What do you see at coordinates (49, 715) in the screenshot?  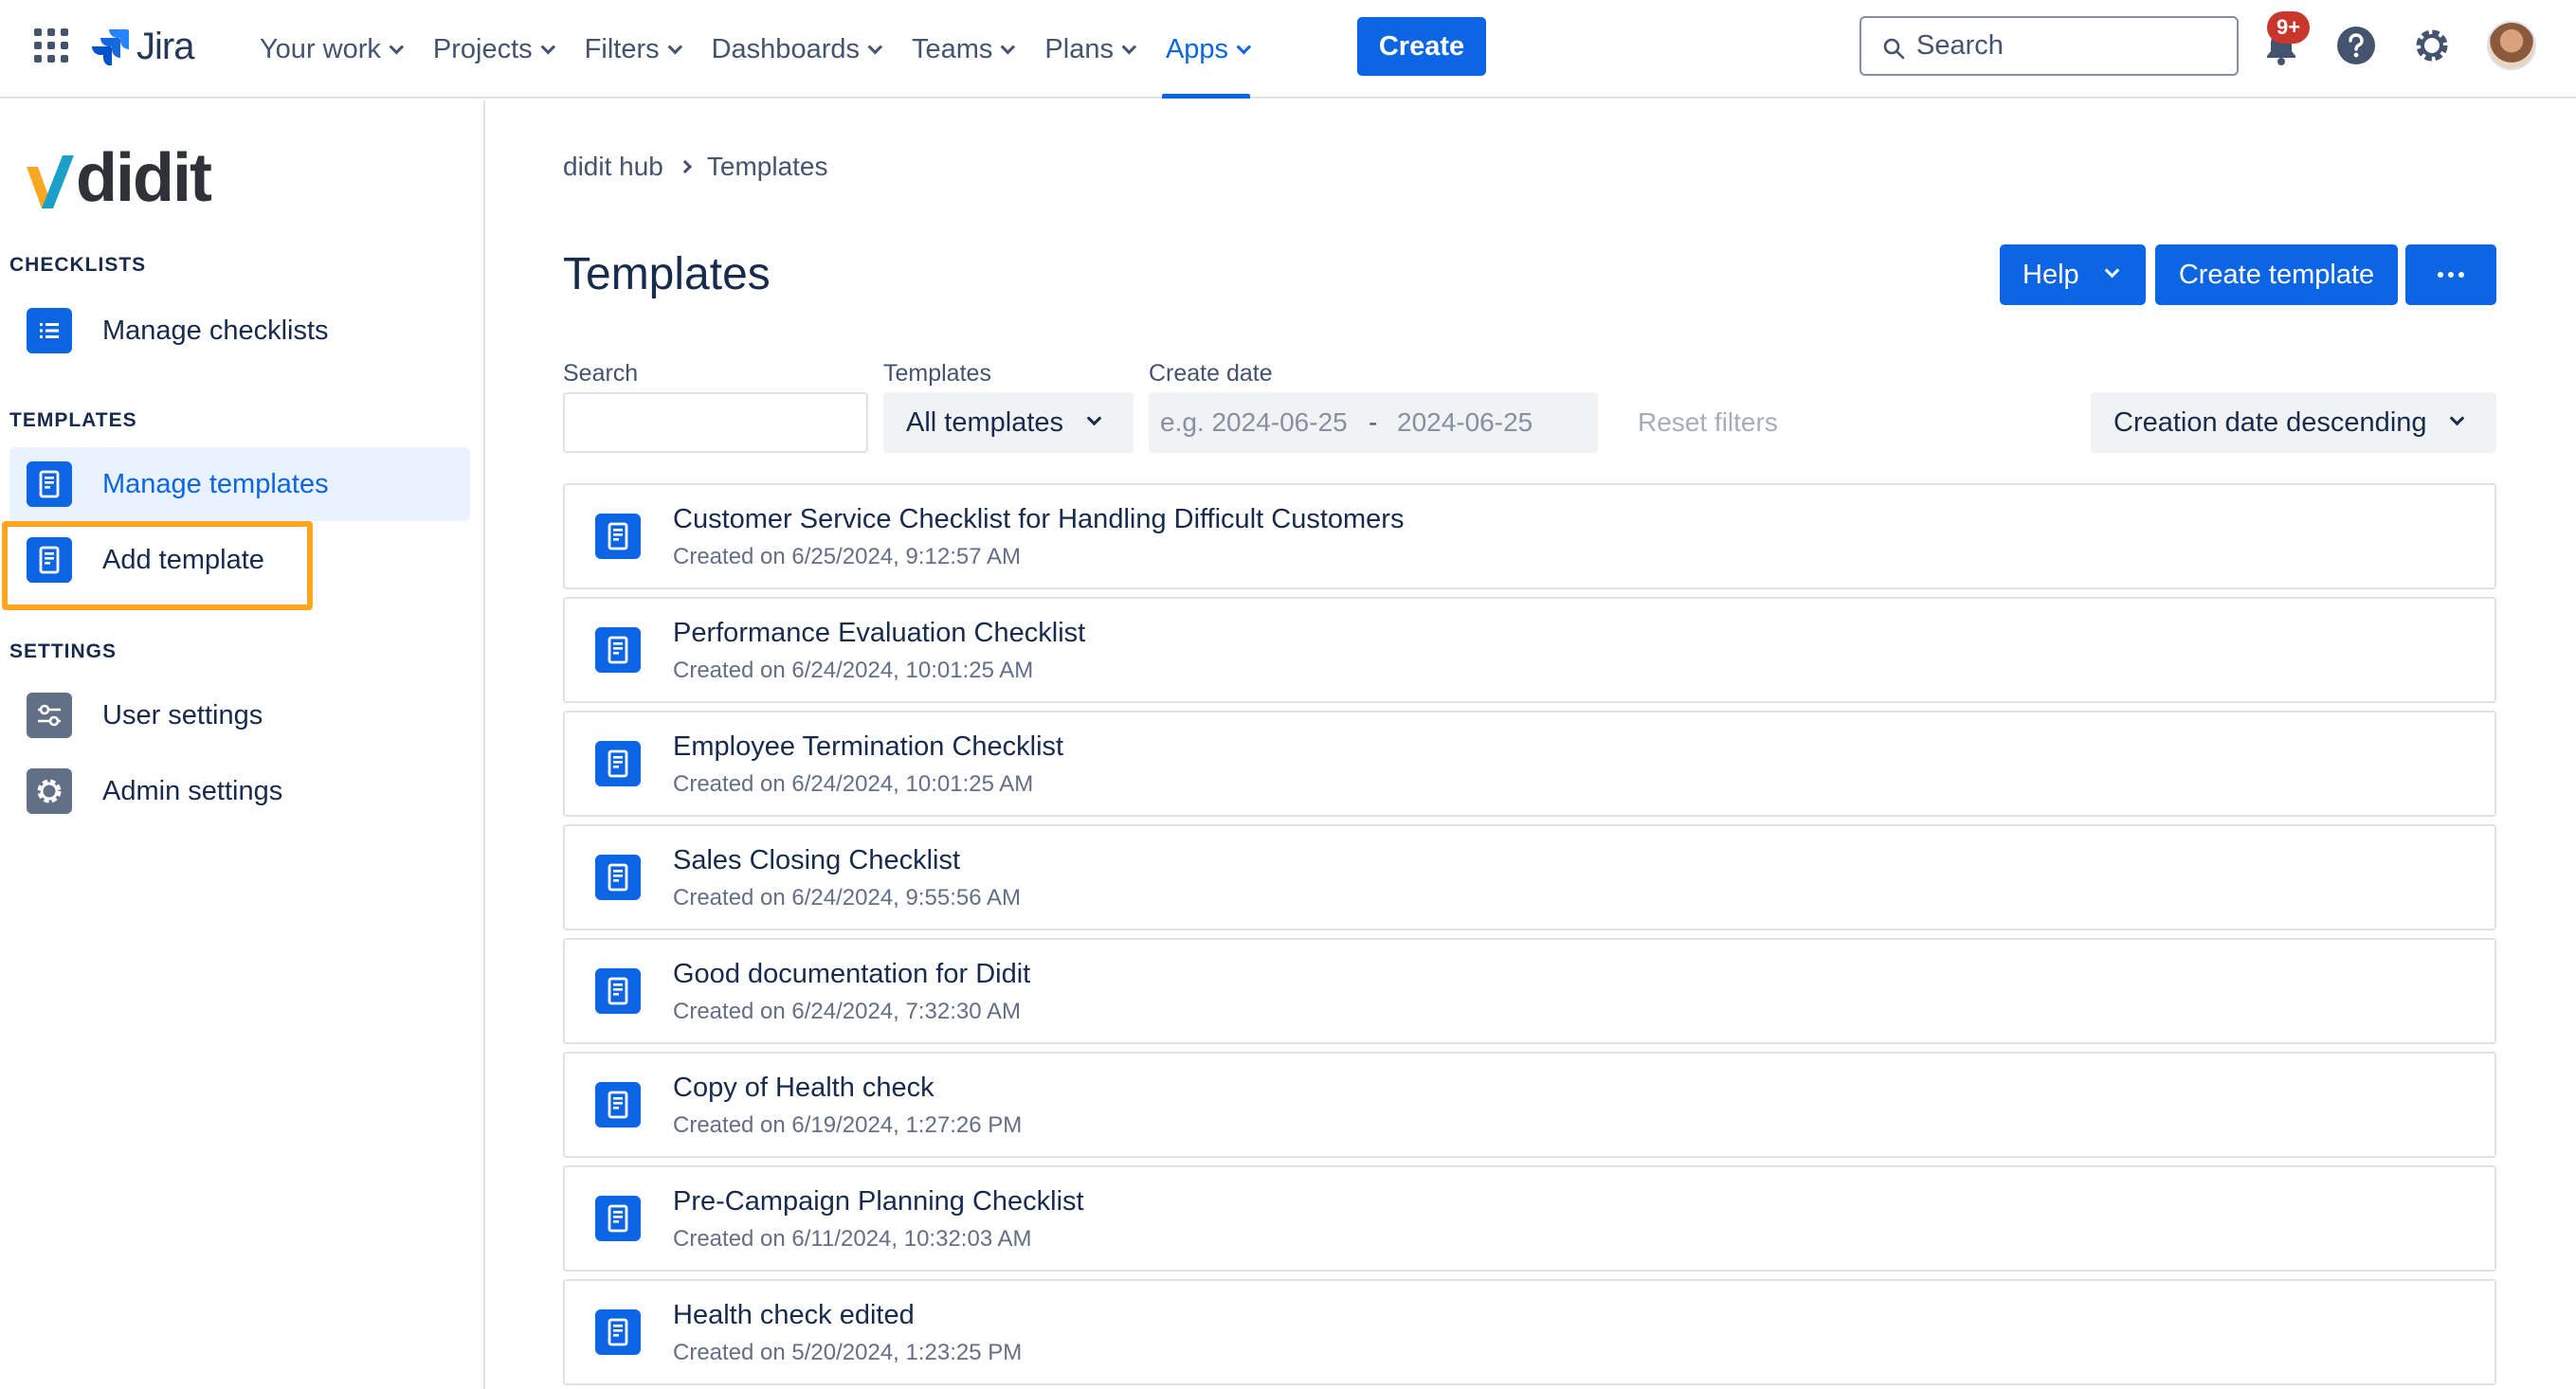 I see `sliders-icon` at bounding box center [49, 715].